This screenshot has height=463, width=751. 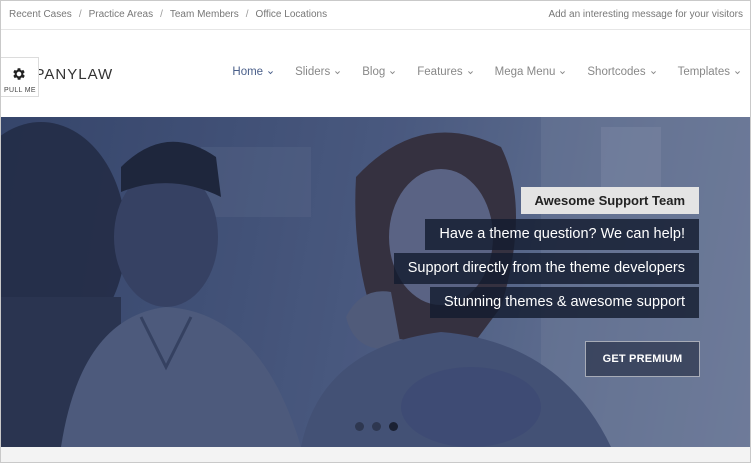 I want to click on top-link-recent-cases: Recent Cases, so click(x=40, y=14).